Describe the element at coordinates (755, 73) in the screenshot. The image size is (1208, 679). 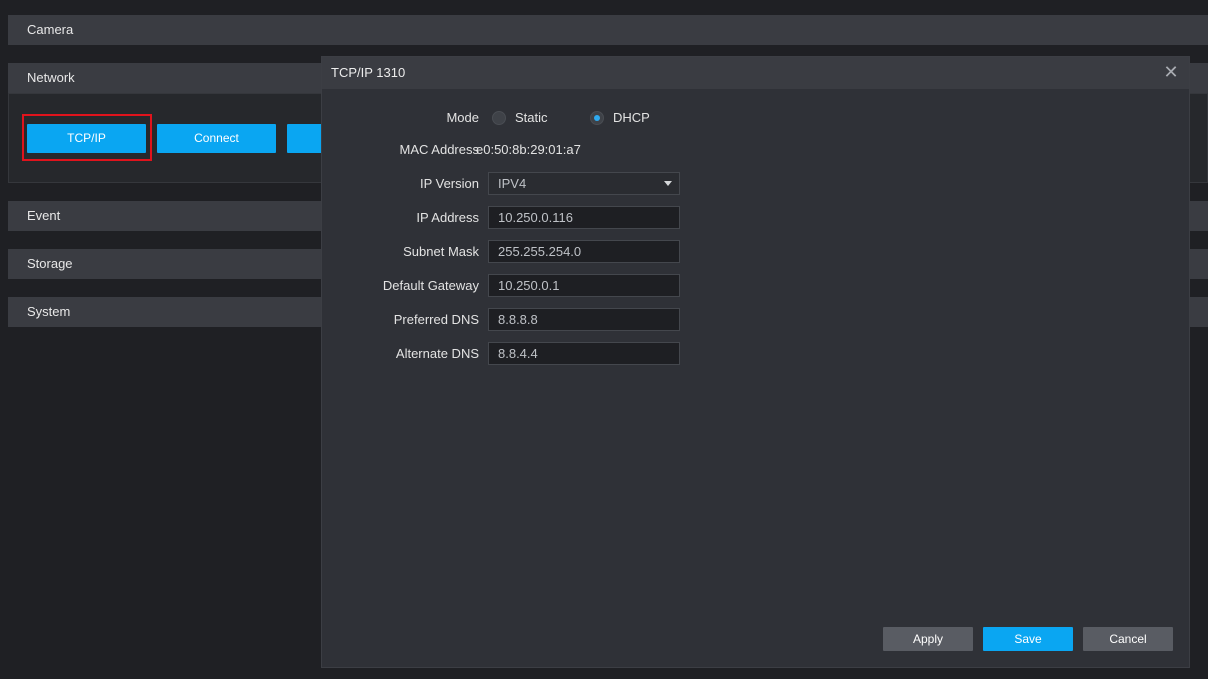
I see `dialog-title-bar: TCP/IP 1310 ✕` at that location.